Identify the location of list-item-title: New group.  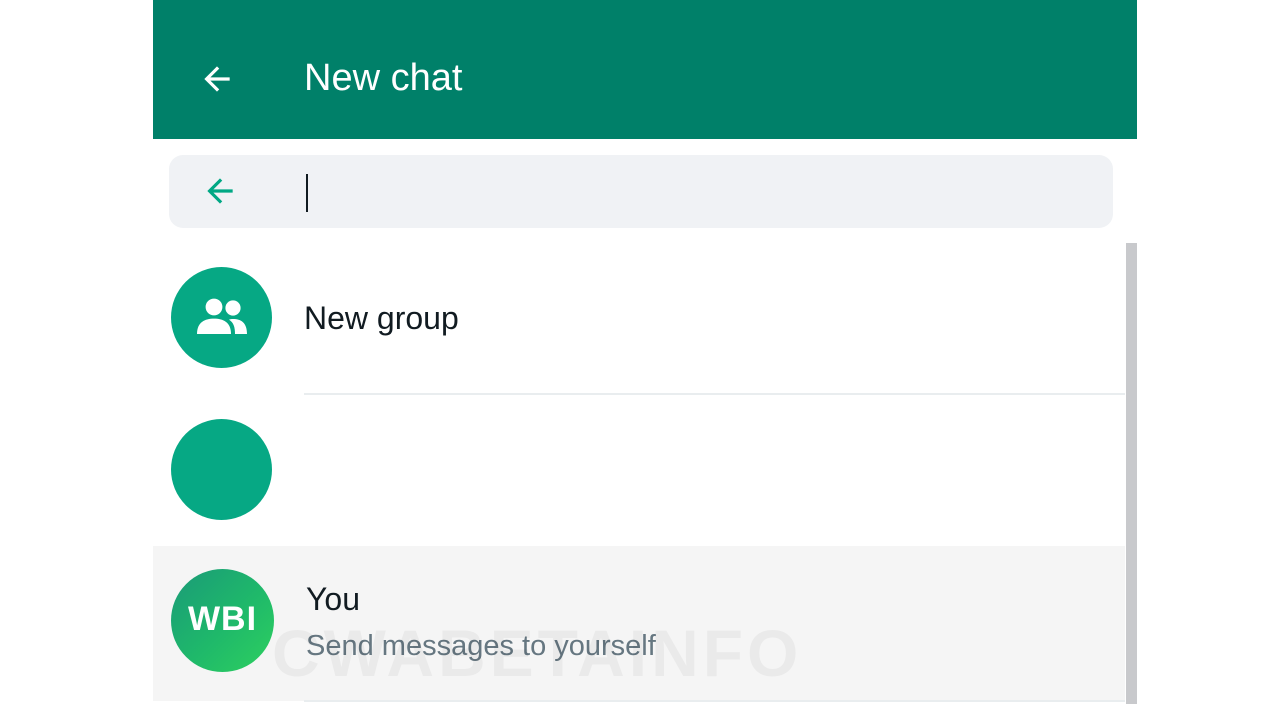
(381, 318).